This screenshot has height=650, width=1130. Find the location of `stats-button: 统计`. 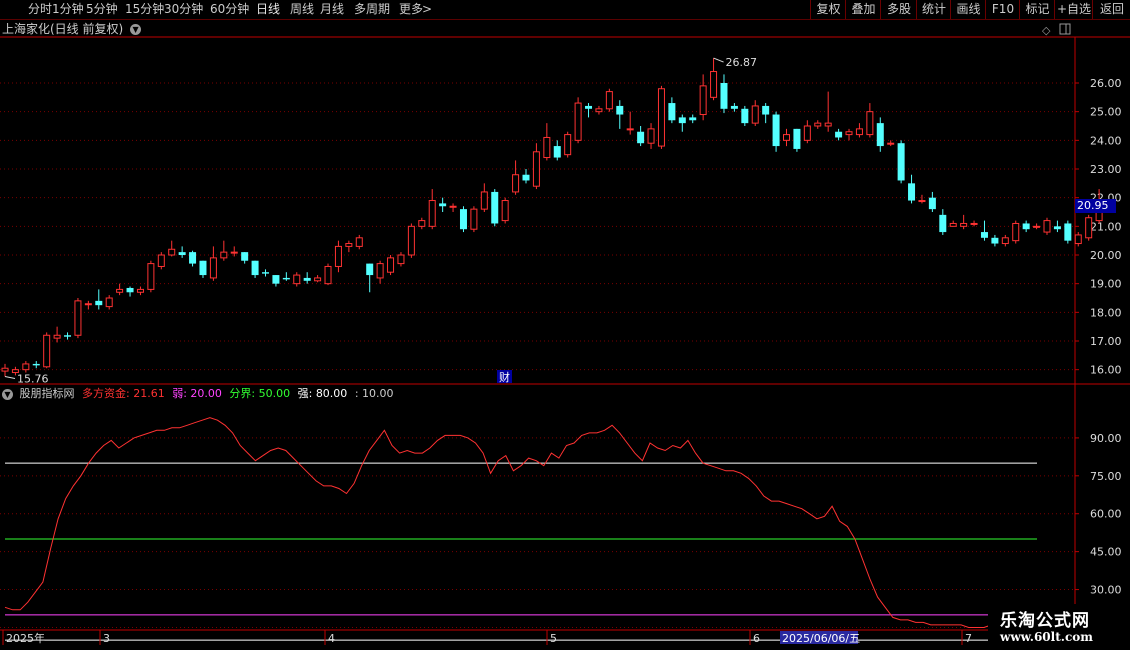

stats-button: 统计 is located at coordinates (933, 9).